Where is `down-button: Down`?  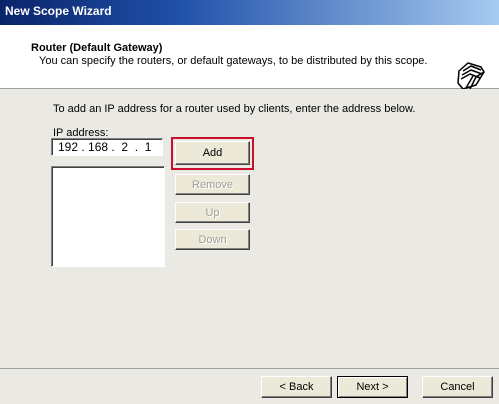
down-button: Down is located at coordinates (212, 239).